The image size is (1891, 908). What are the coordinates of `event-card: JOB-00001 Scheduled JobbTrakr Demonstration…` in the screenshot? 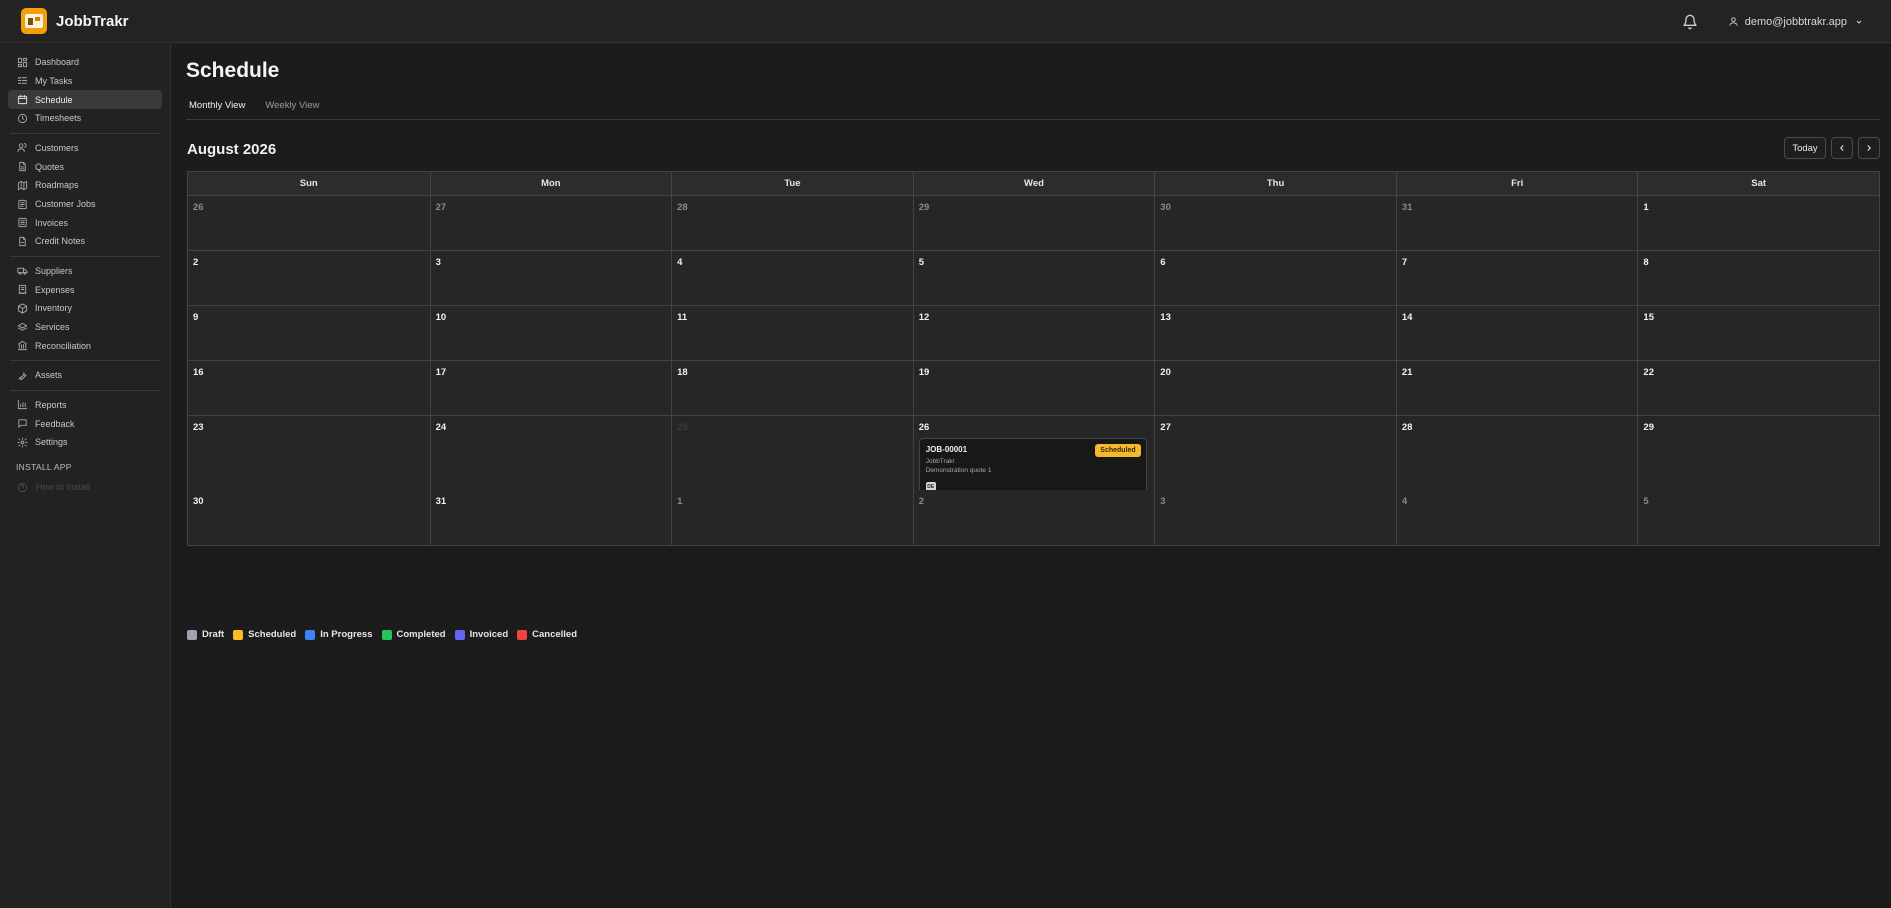 It's located at (1032, 468).